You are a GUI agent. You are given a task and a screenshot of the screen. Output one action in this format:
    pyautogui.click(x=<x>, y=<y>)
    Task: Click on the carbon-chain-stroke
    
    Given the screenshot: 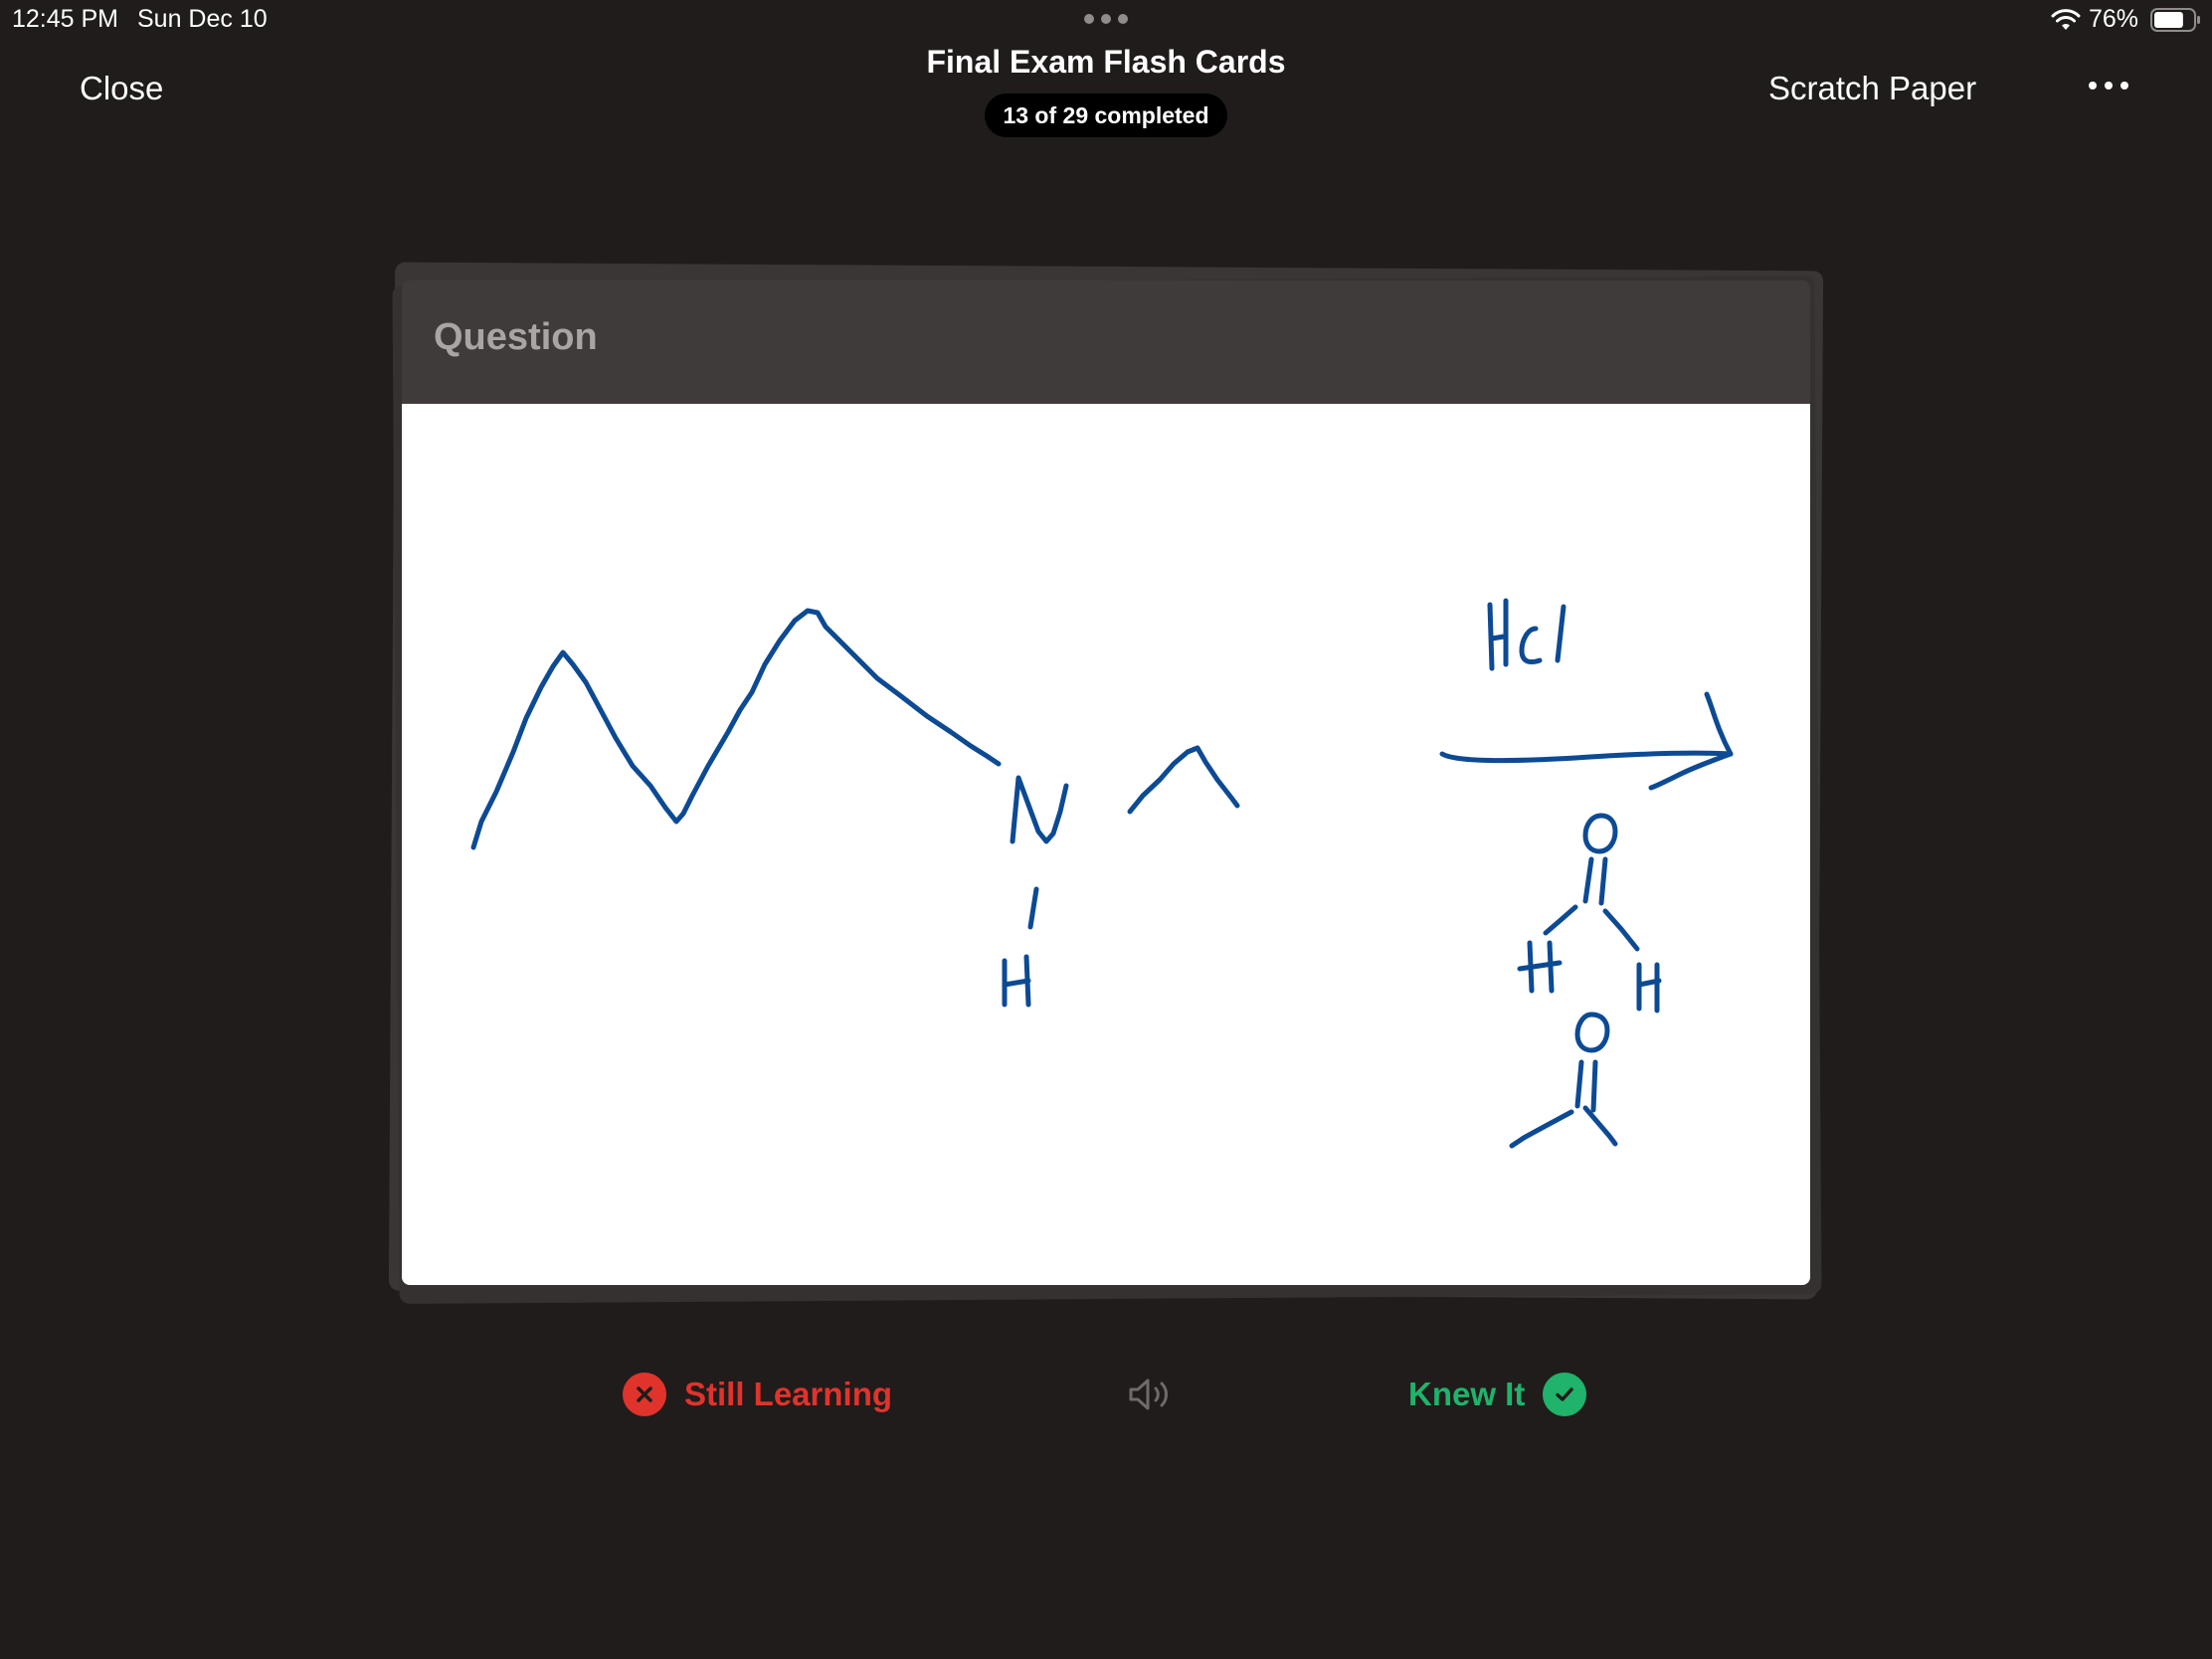 What is the action you would take?
    pyautogui.click(x=736, y=729)
    